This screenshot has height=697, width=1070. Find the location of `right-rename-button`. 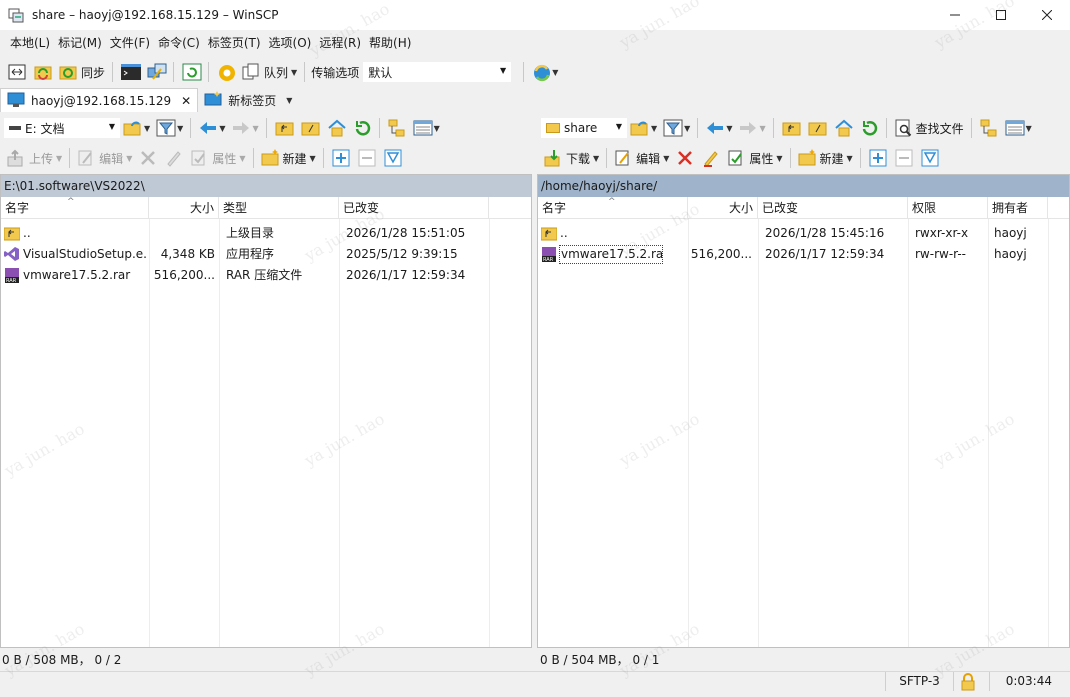

right-rename-button is located at coordinates (711, 158).